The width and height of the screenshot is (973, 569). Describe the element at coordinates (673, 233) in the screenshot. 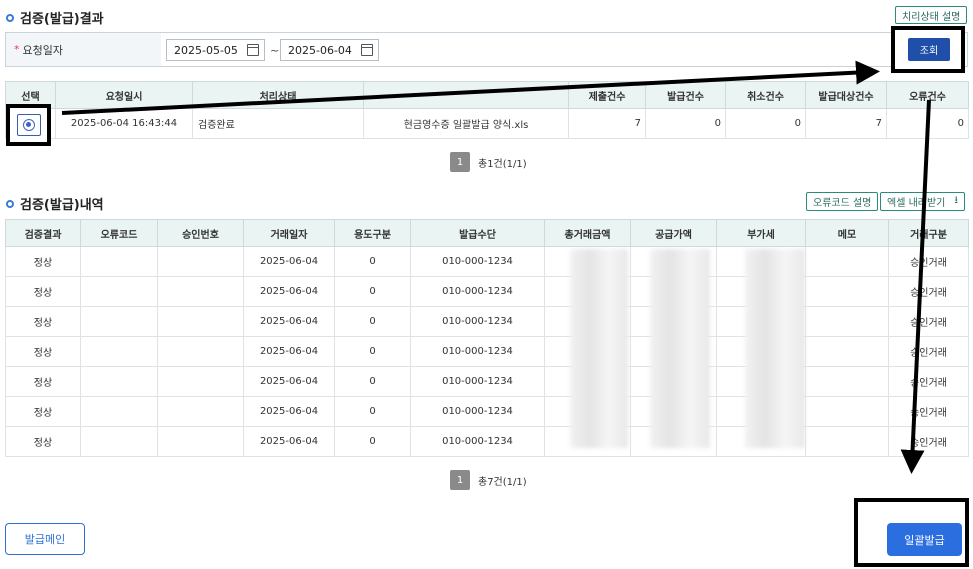

I see `col-header: 공급가액` at that location.